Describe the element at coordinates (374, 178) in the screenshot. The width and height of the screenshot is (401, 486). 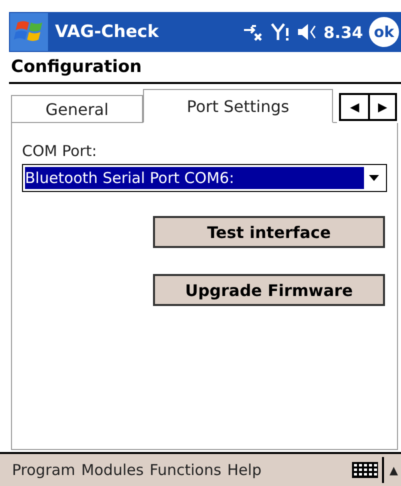
I see `dropdown-arrow-icon` at that location.